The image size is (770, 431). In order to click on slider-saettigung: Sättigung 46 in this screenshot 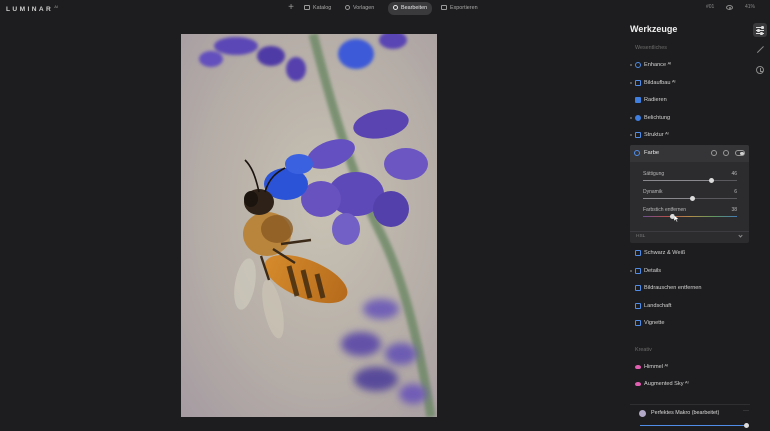, I will do `click(690, 178)`.